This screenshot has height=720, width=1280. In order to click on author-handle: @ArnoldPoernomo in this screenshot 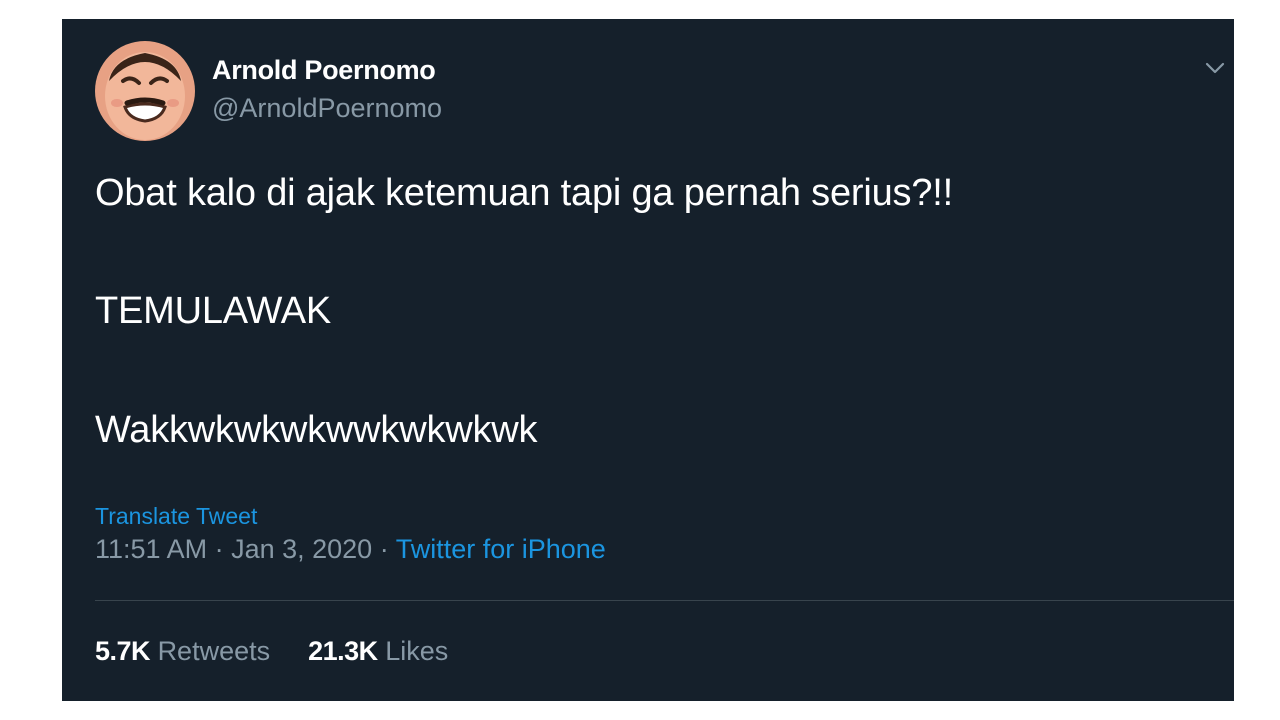, I will do `click(327, 108)`.